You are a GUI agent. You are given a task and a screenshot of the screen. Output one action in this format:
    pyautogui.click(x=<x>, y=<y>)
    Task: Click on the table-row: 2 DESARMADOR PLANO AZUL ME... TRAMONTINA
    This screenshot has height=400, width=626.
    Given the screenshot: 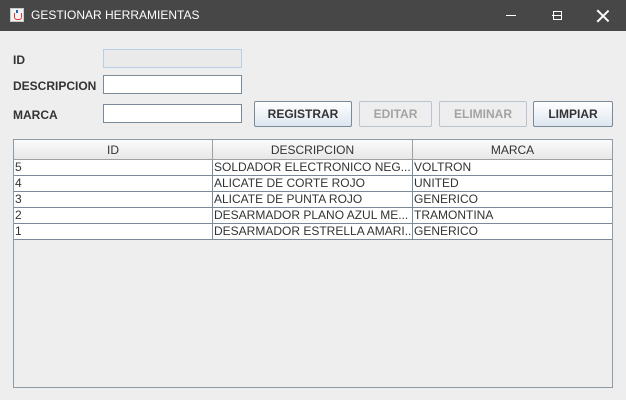 What is the action you would take?
    pyautogui.click(x=313, y=216)
    